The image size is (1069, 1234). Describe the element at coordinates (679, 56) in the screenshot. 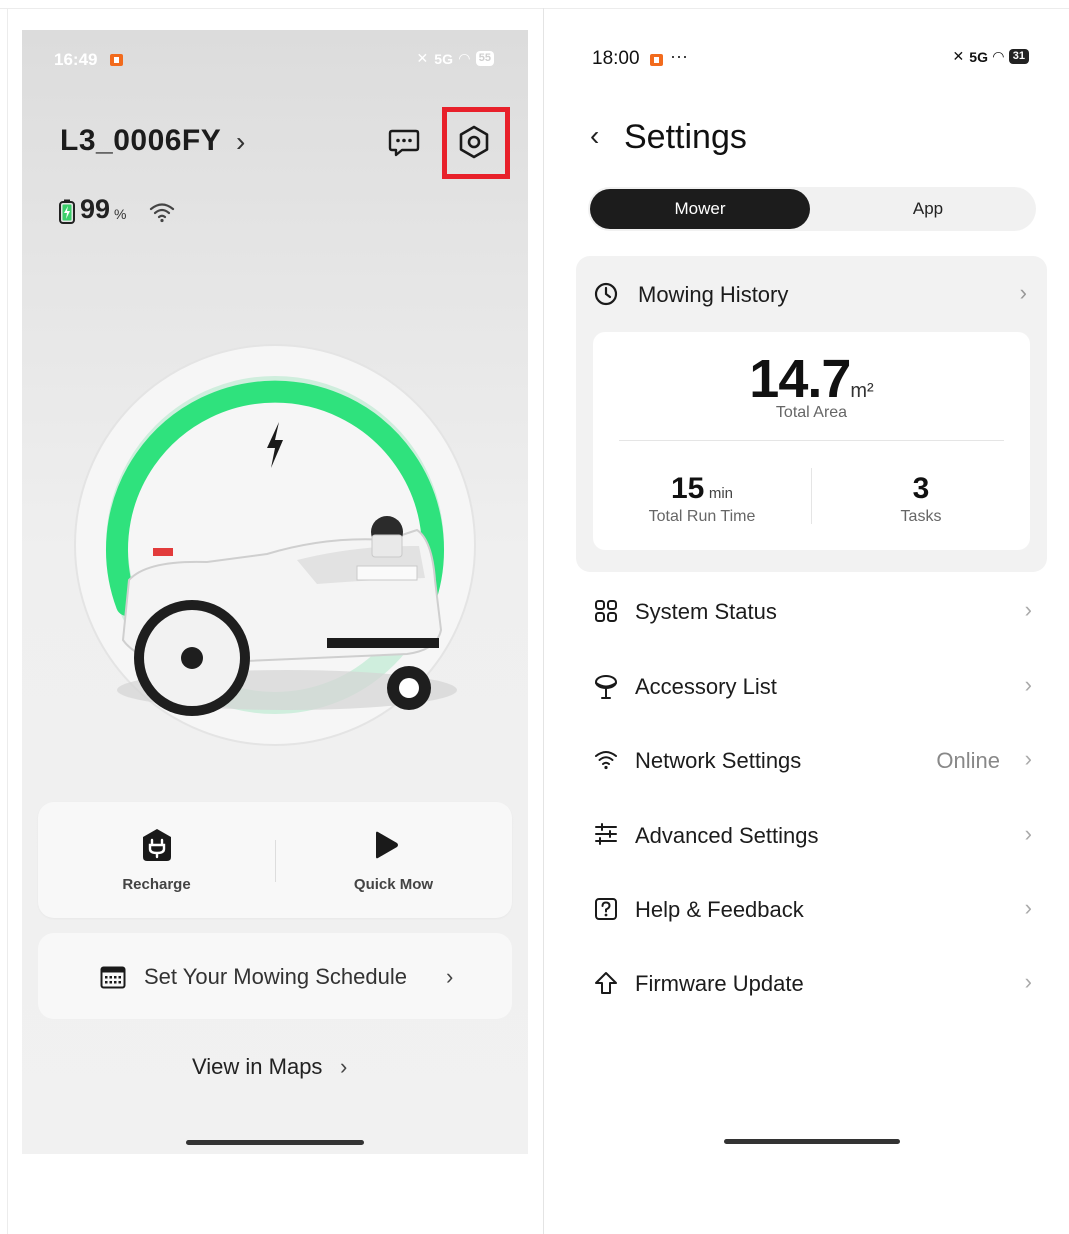

I see `more-notifications-icon: ···` at that location.